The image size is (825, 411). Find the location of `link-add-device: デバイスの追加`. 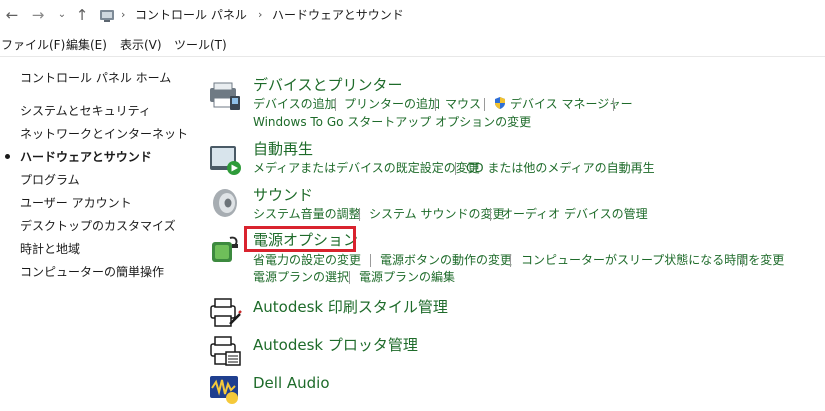

link-add-device: デバイスの追加 is located at coordinates (295, 104).